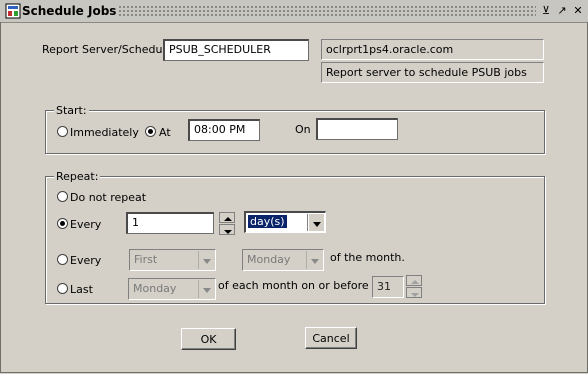 The image size is (588, 374). I want to click on close-icon: ✕, so click(578, 10).